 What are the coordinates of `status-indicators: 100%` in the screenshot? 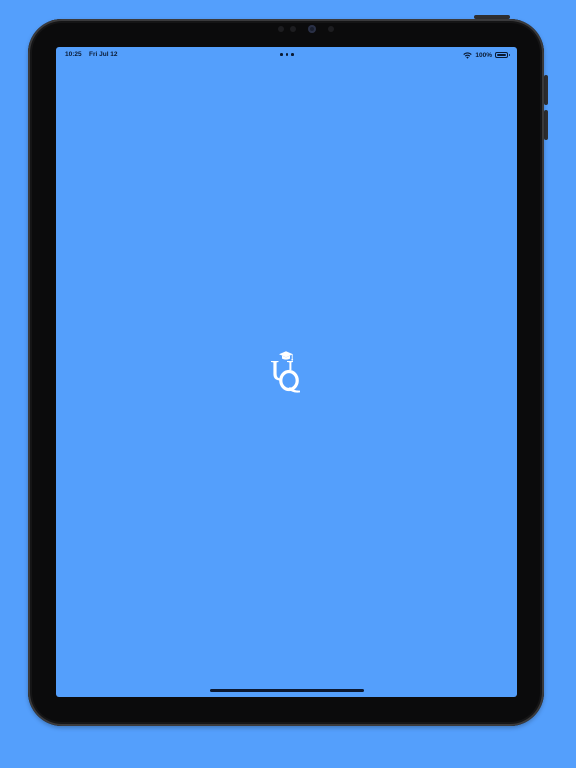 It's located at (486, 55).